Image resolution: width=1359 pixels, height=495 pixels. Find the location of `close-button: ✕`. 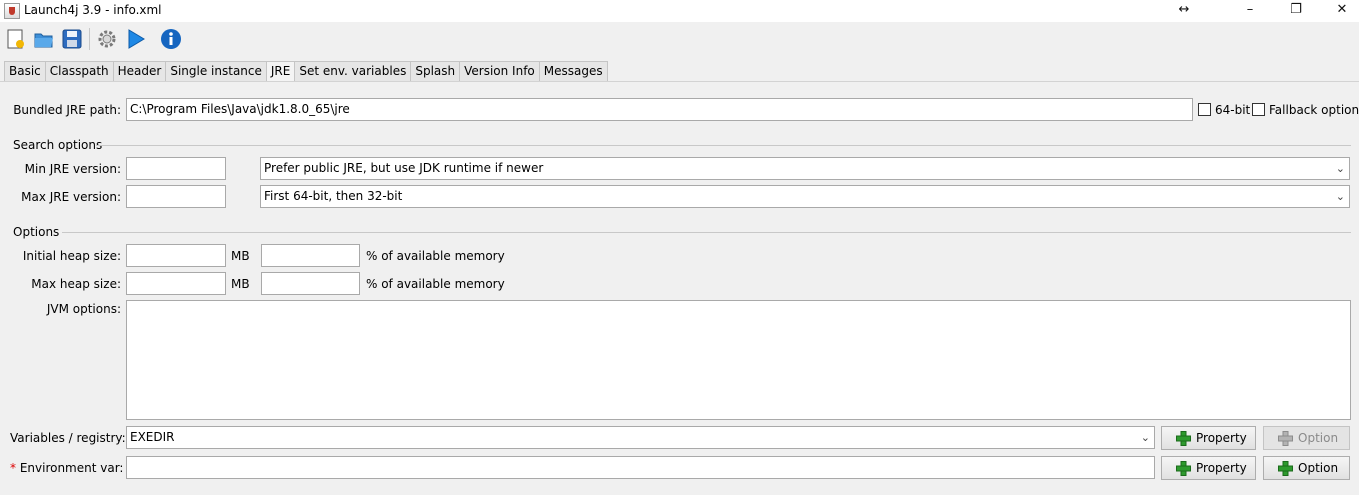

close-button: ✕ is located at coordinates (1339, 11).